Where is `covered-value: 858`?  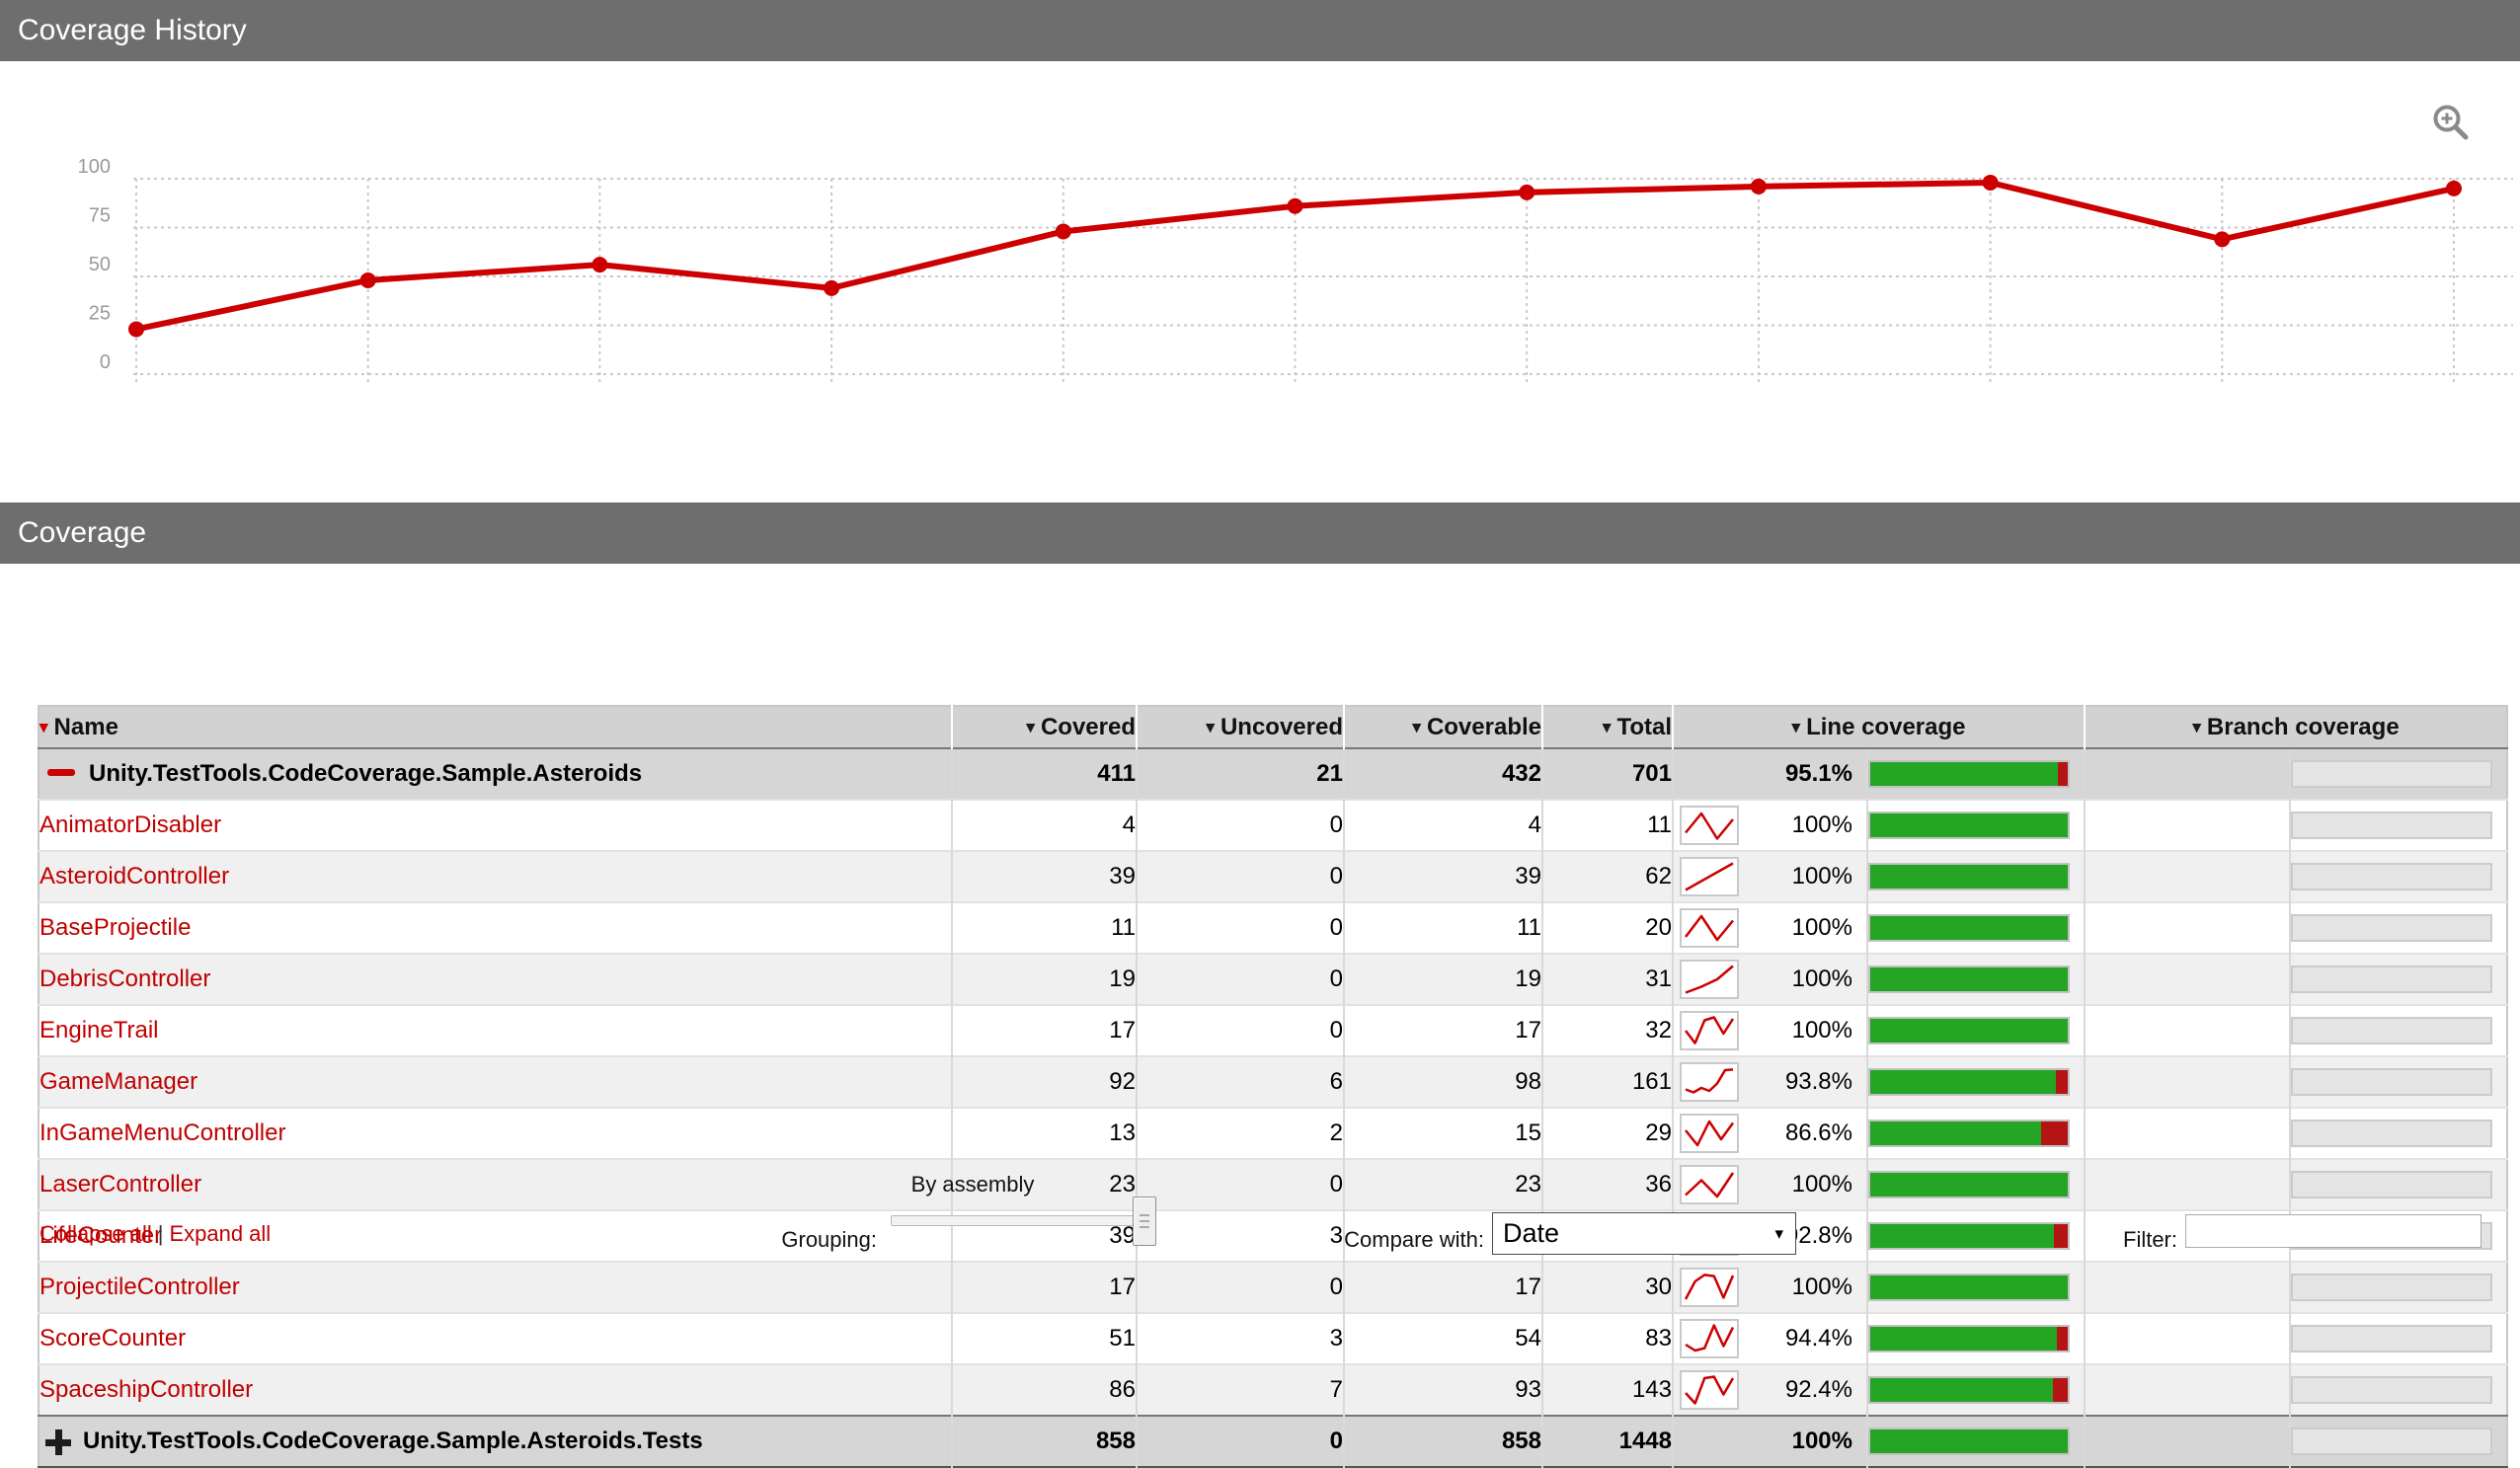 covered-value: 858 is located at coordinates (1044, 1441).